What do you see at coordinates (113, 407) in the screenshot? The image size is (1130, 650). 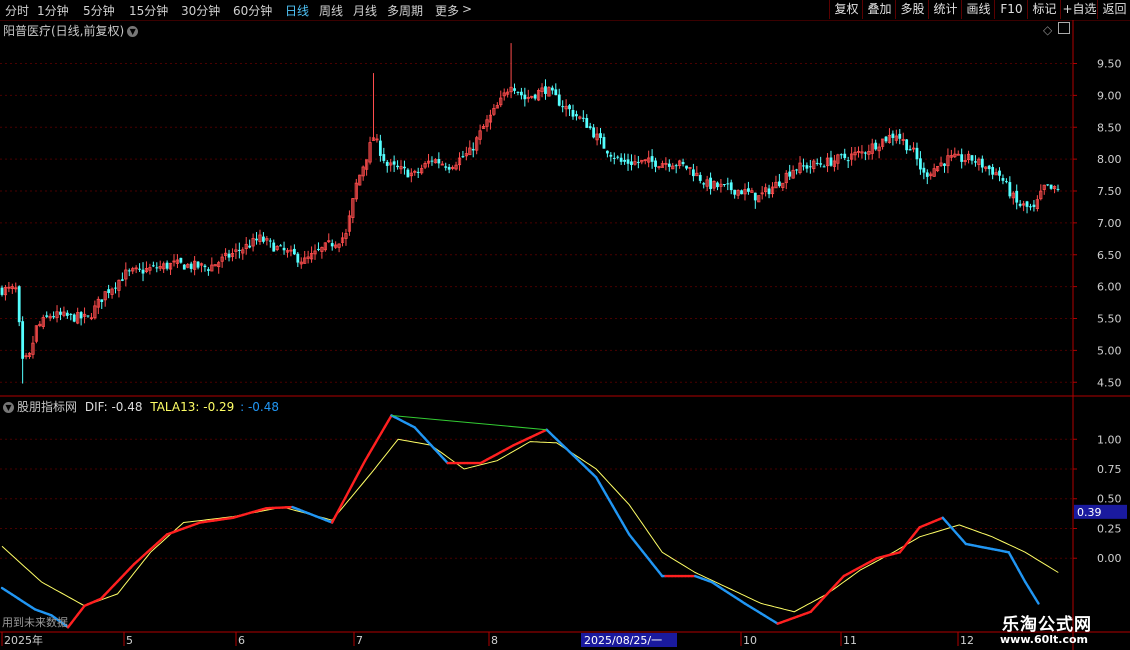 I see `dif-label: DIF: -0.48` at bounding box center [113, 407].